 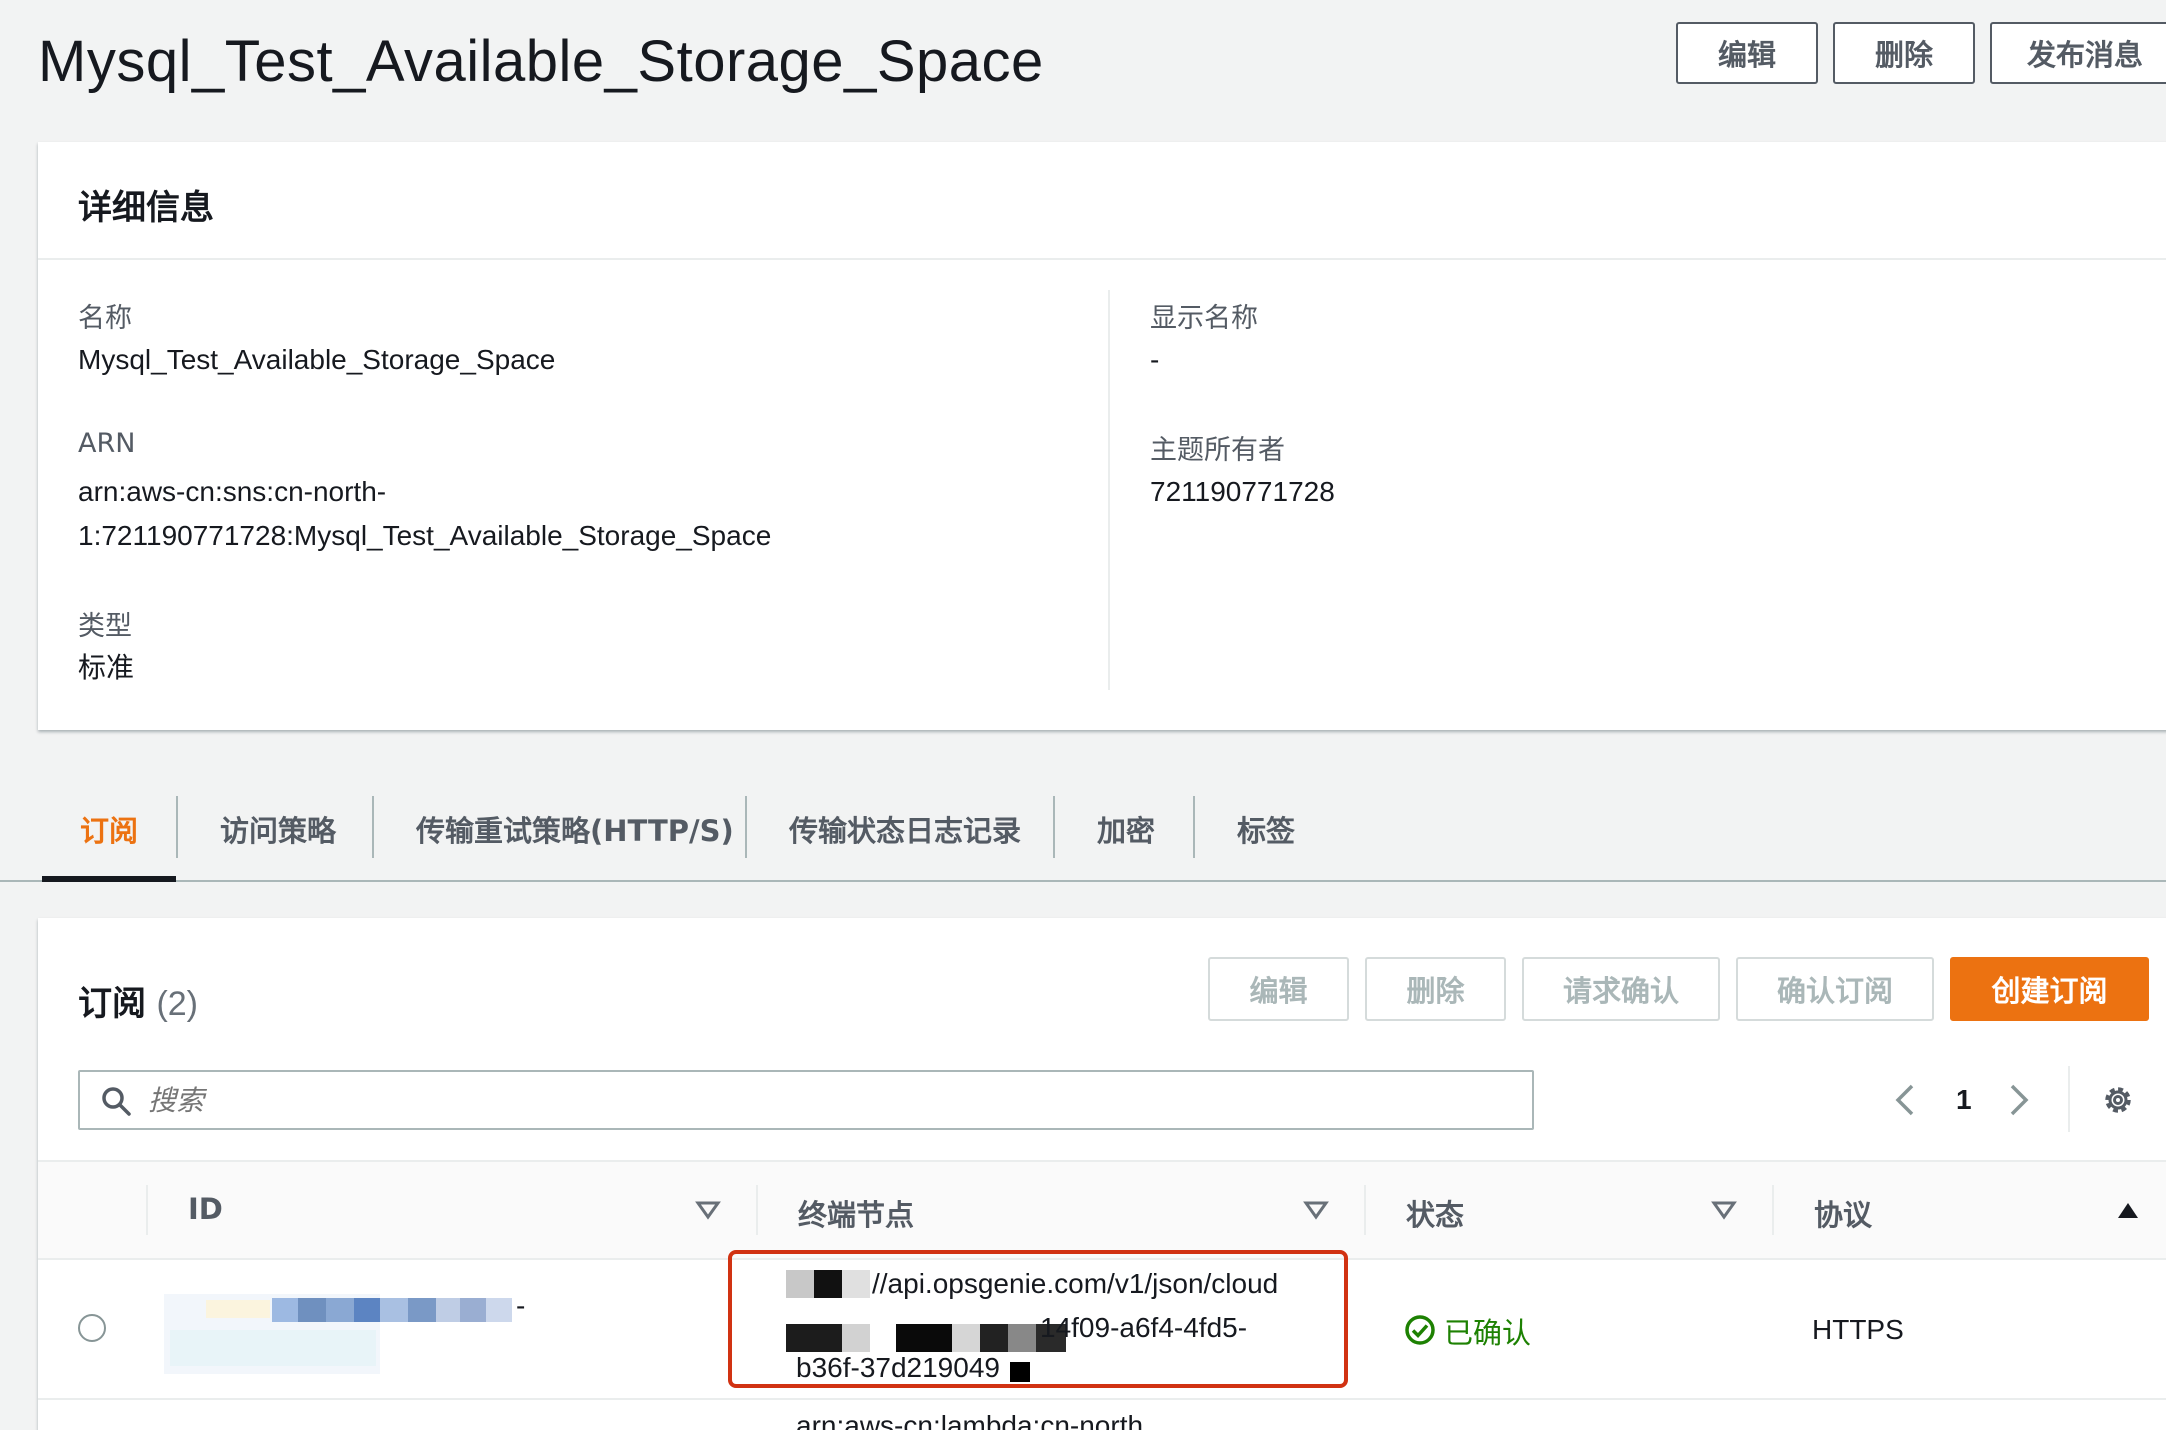 I want to click on protocol-text: HTTPS, so click(x=1858, y=1329).